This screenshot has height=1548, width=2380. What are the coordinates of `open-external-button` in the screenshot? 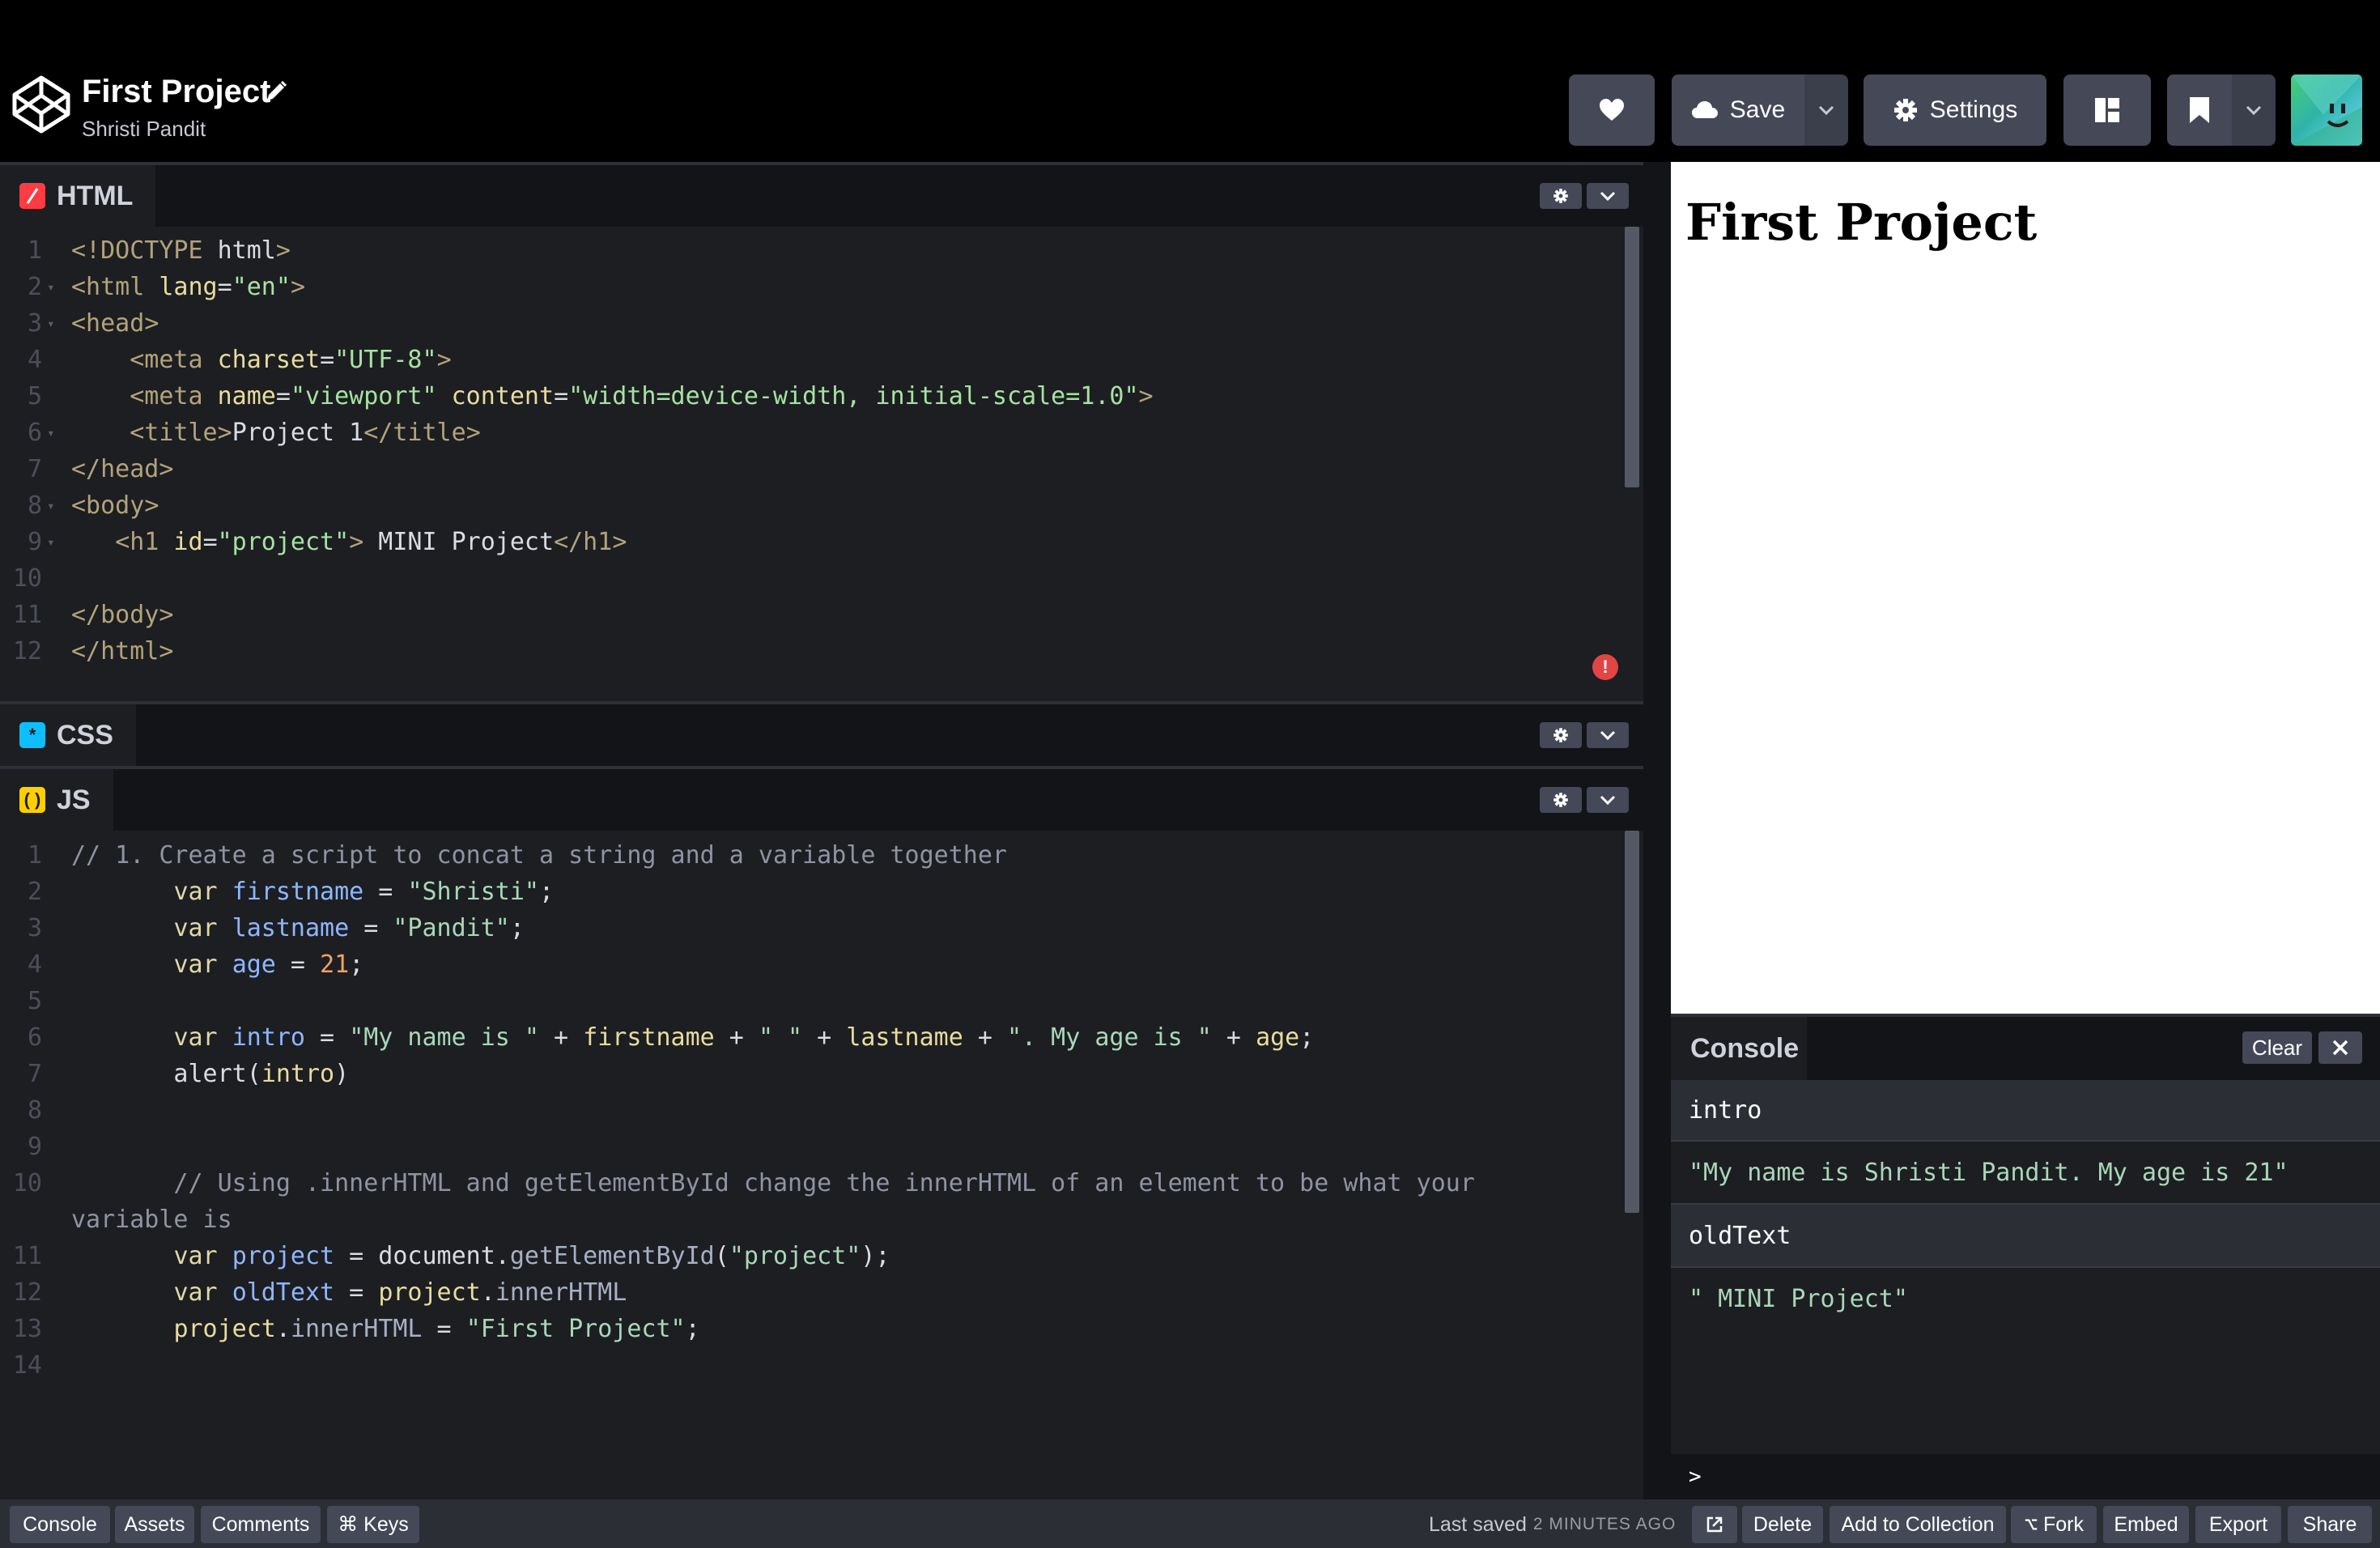 It's located at (1714, 1524).